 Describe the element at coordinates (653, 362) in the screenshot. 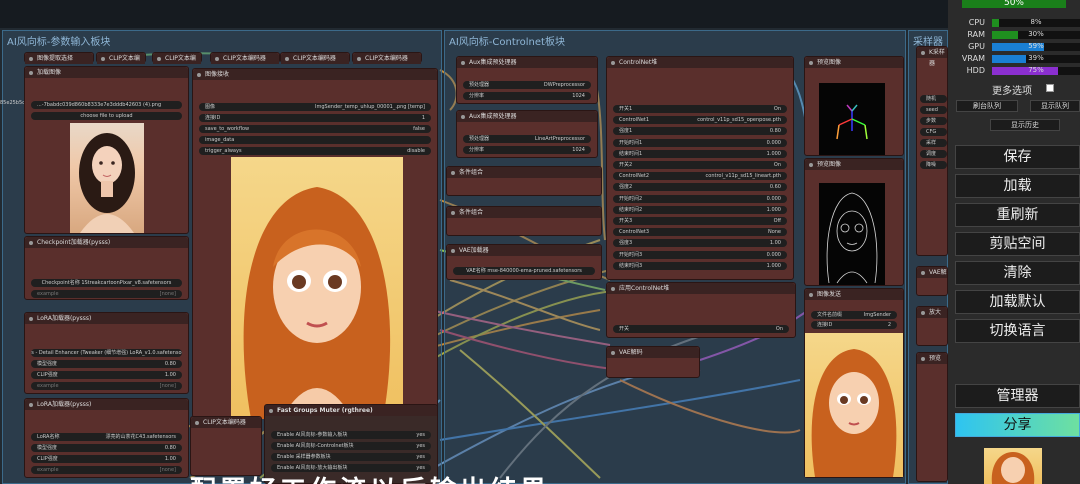

I see `vae-decode-node: VAE解码` at that location.